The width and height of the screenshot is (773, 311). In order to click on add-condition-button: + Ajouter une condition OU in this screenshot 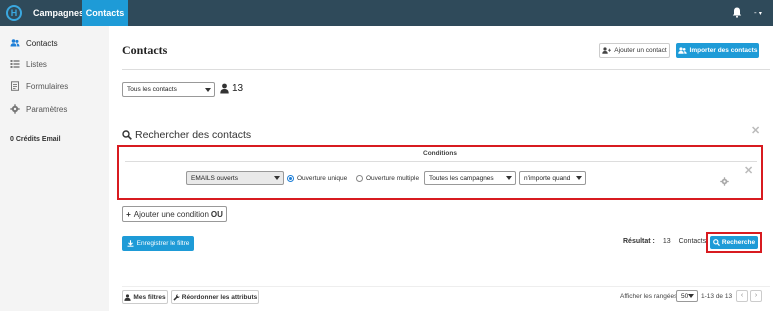, I will do `click(174, 214)`.